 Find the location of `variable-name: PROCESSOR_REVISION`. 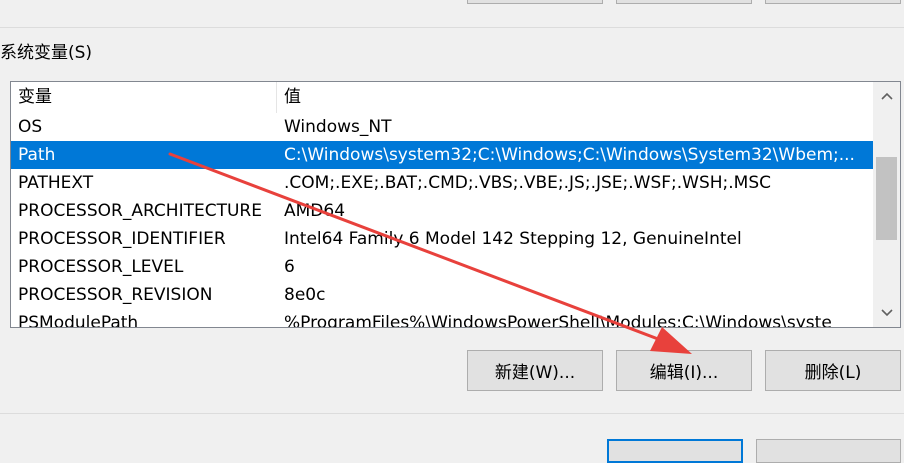

variable-name: PROCESSOR_REVISION is located at coordinates (115, 295).